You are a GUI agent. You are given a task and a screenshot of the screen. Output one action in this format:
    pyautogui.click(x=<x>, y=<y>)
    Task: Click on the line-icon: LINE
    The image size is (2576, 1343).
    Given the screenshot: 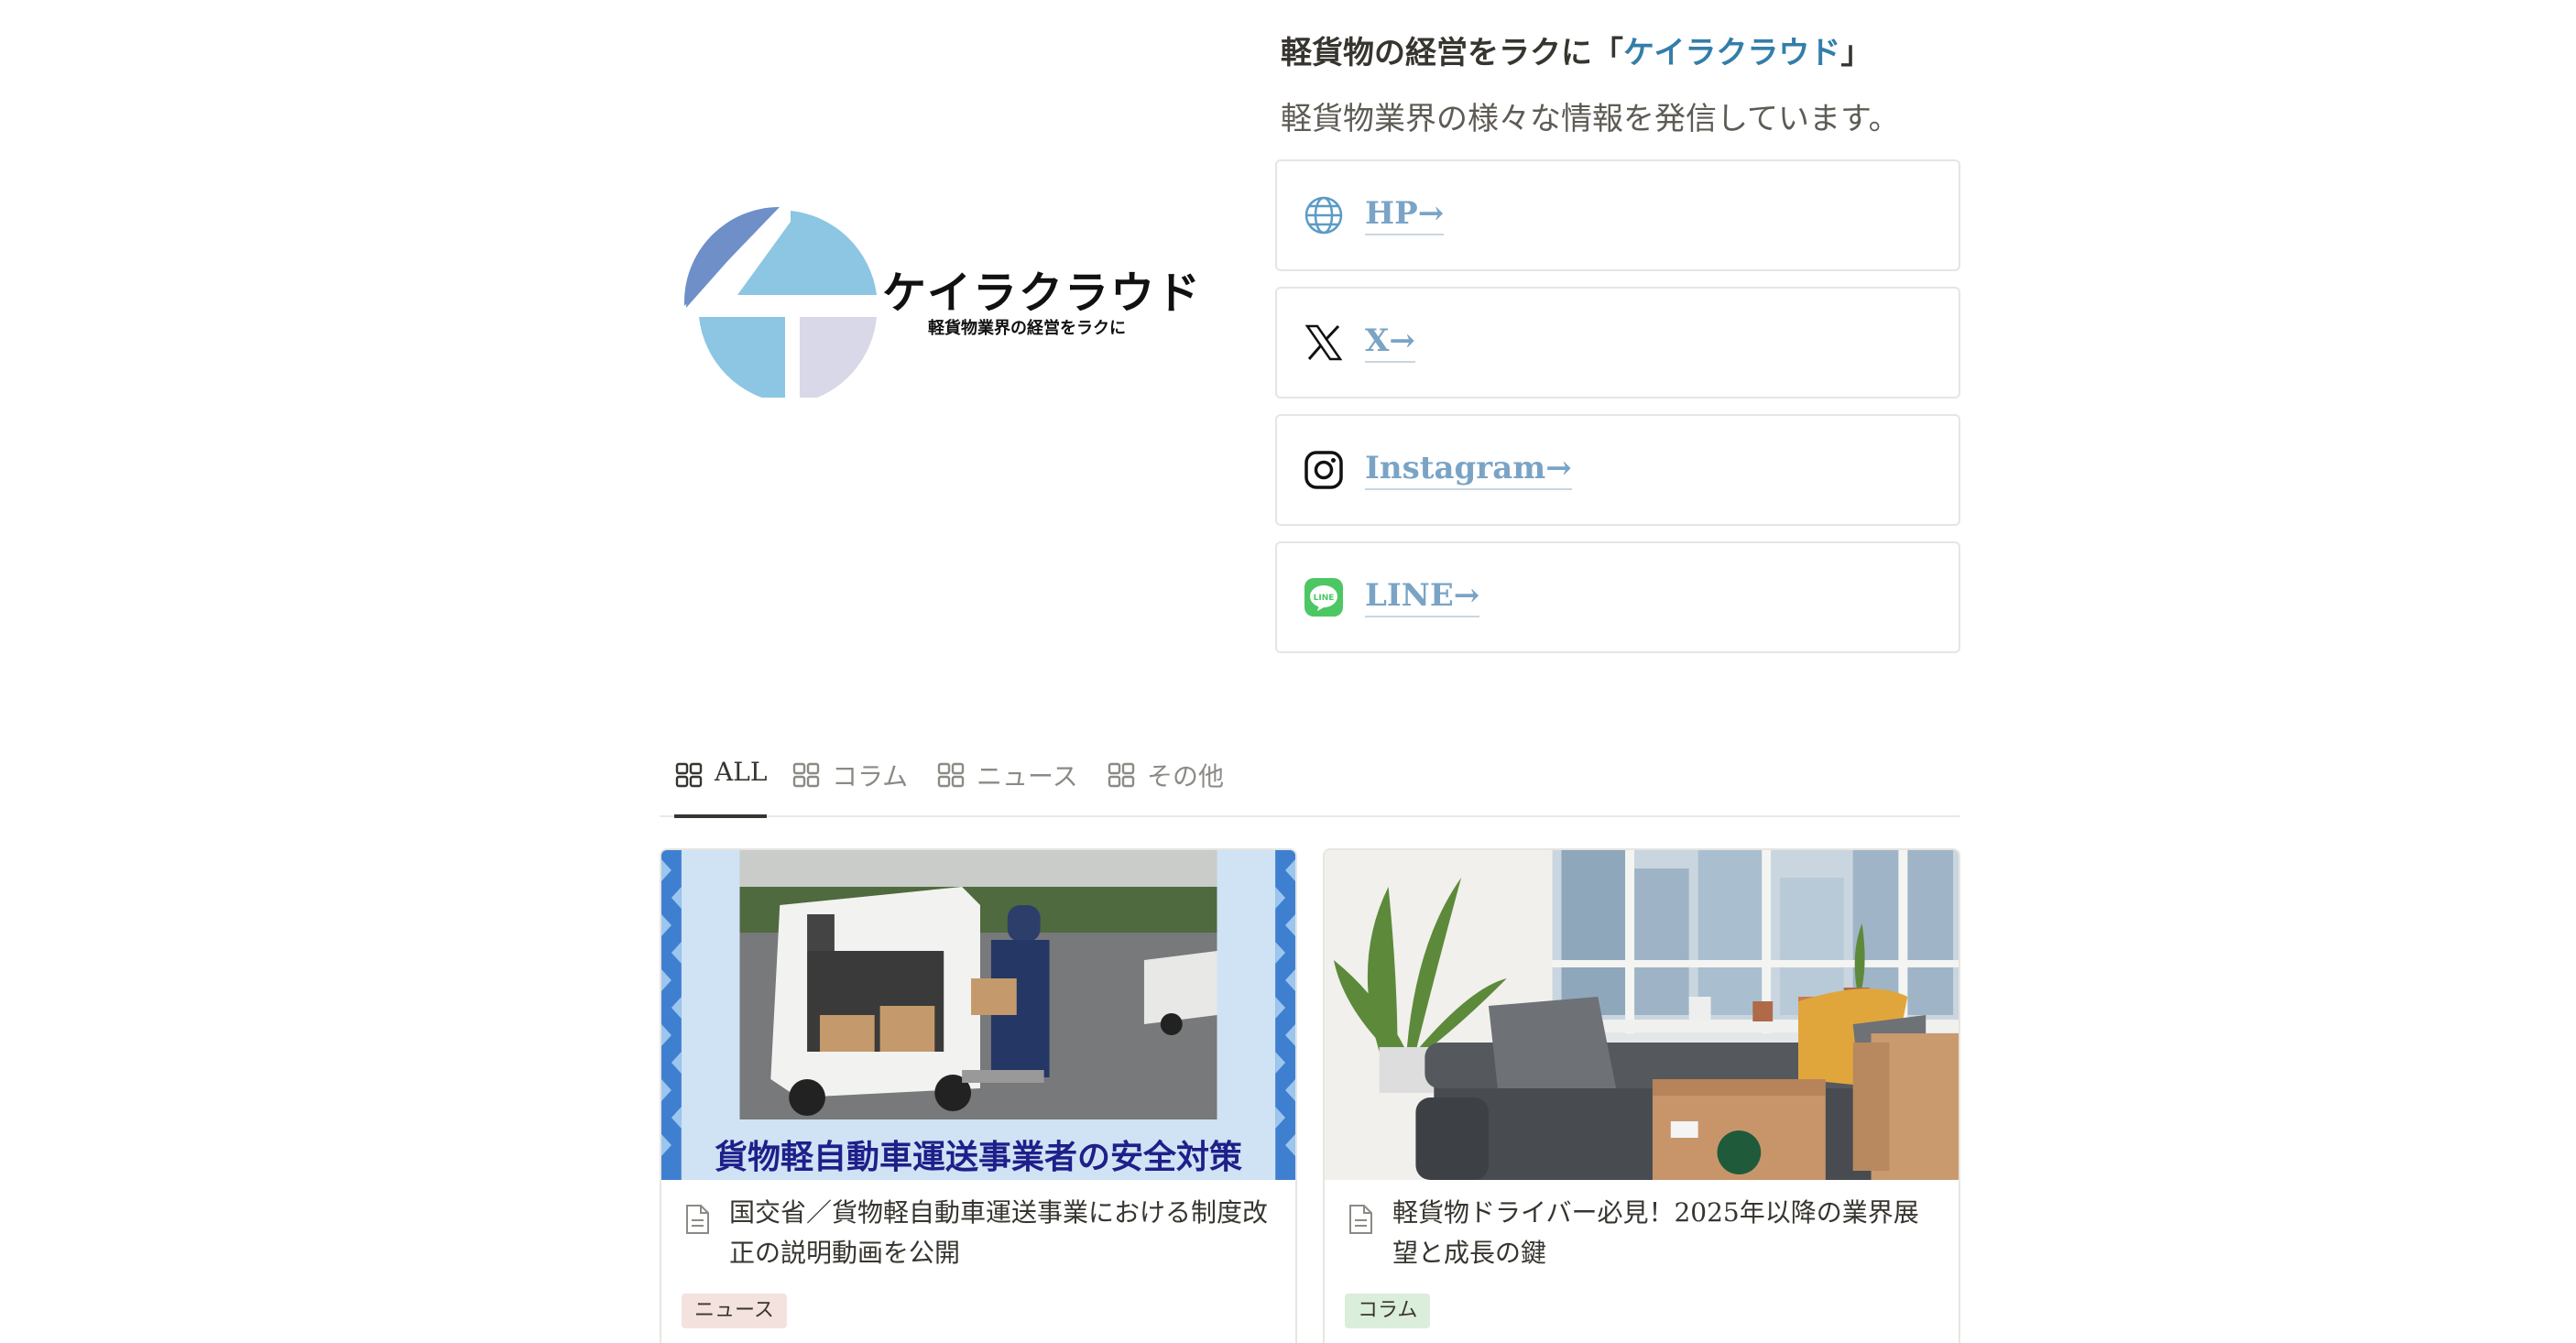 What is the action you would take?
    pyautogui.click(x=1324, y=597)
    